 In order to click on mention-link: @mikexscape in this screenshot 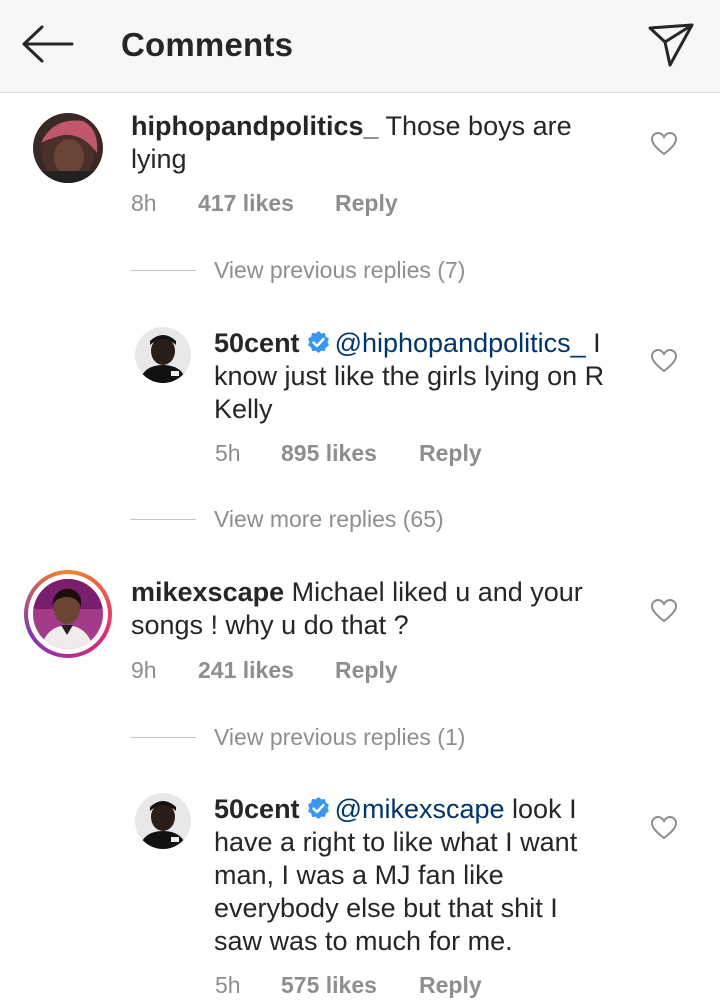, I will do `click(420, 809)`.